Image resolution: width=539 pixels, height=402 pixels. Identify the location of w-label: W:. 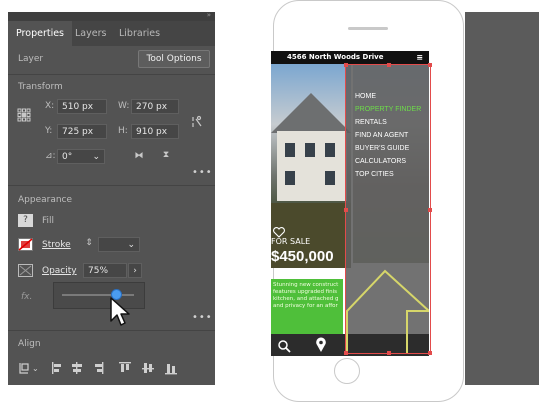
(124, 106).